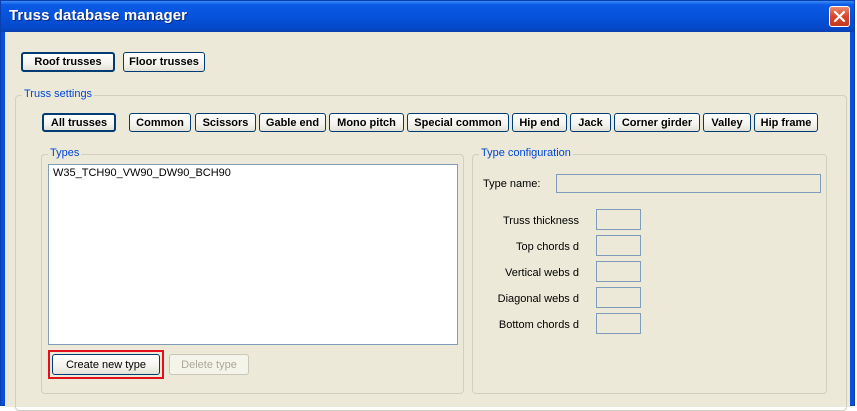  I want to click on diagonal-webs-field, so click(618, 297).